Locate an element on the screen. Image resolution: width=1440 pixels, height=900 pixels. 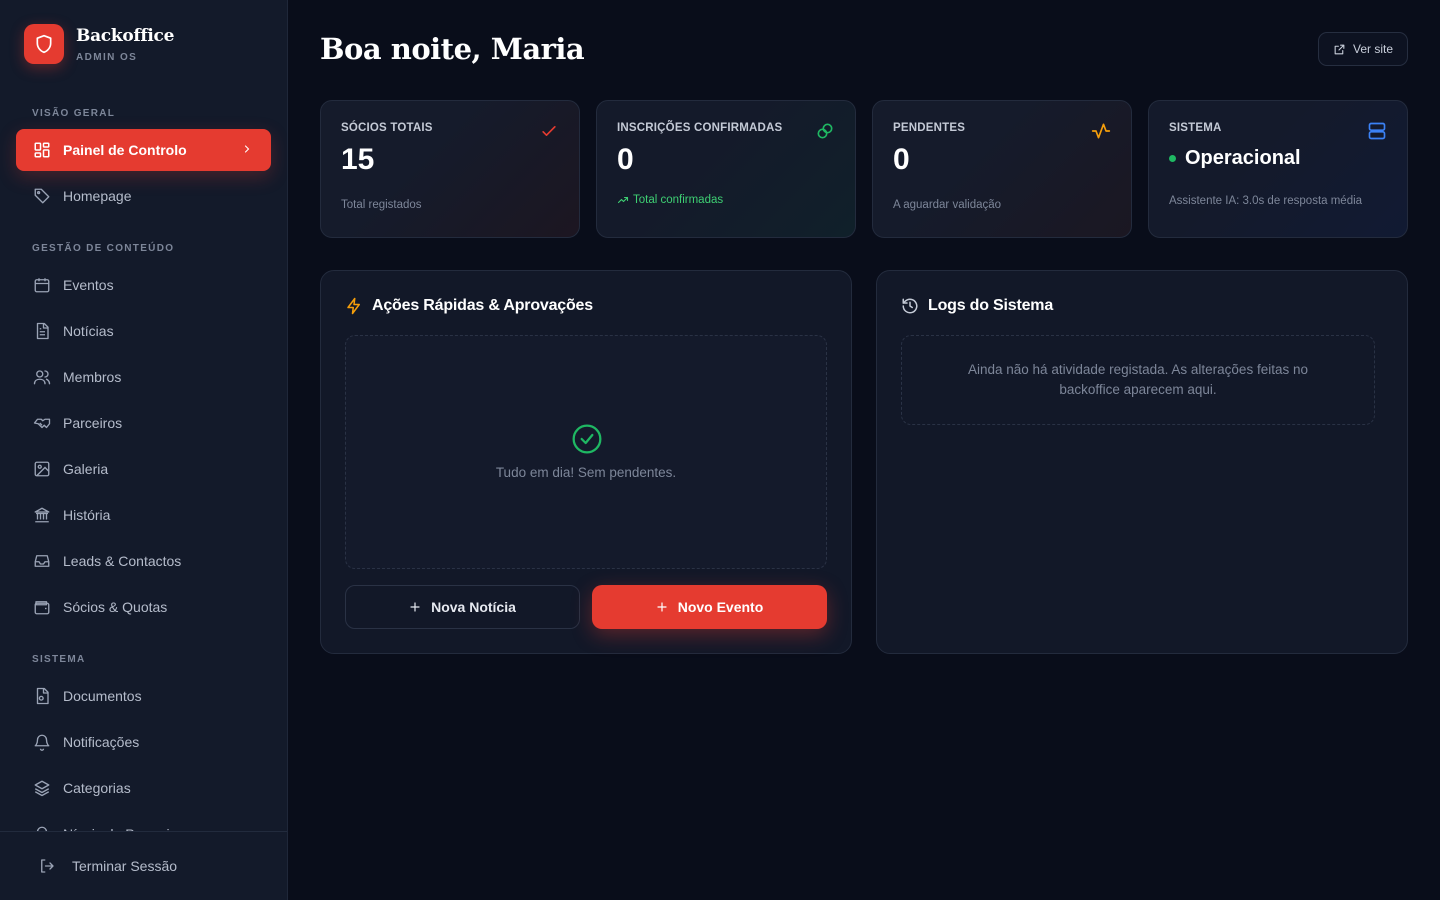
panel-title: Logs do Sistema is located at coordinates (977, 306).